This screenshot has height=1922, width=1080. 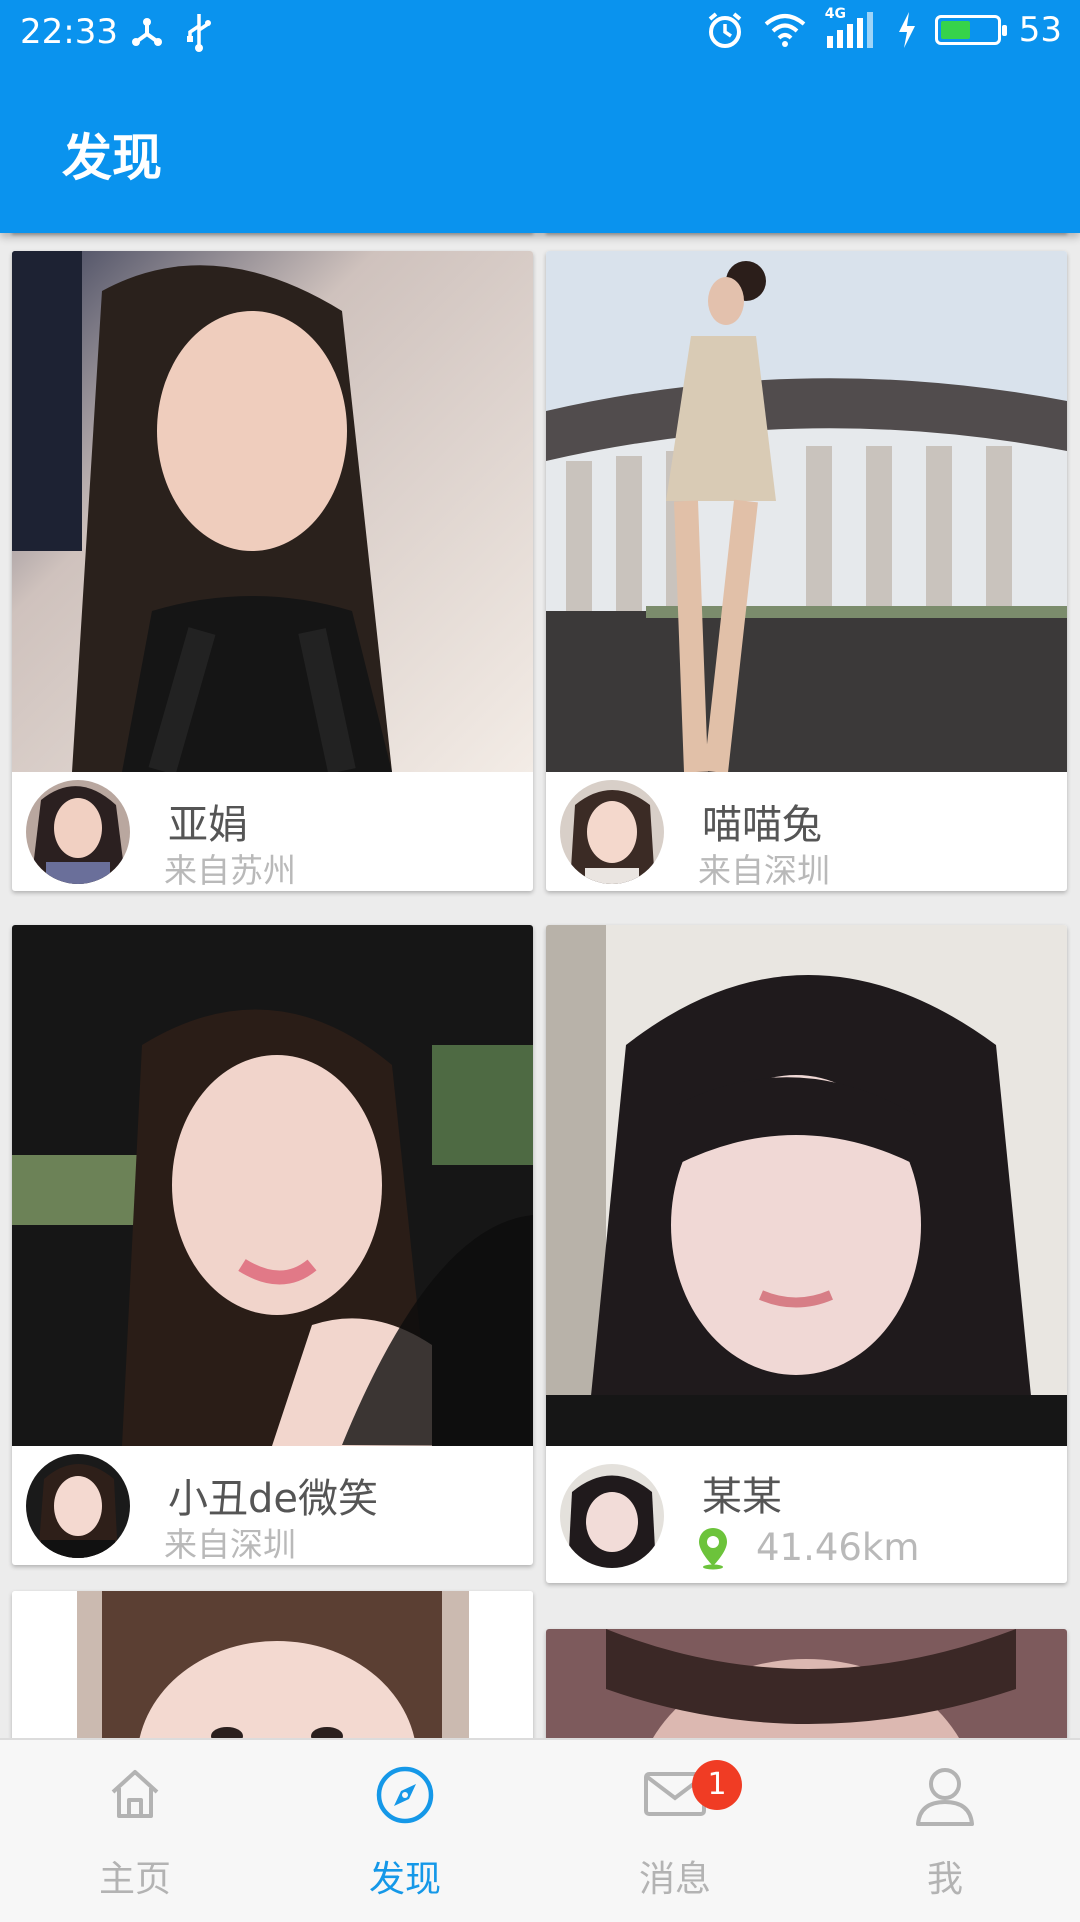 I want to click on location-pin-icon, so click(x=713, y=1549).